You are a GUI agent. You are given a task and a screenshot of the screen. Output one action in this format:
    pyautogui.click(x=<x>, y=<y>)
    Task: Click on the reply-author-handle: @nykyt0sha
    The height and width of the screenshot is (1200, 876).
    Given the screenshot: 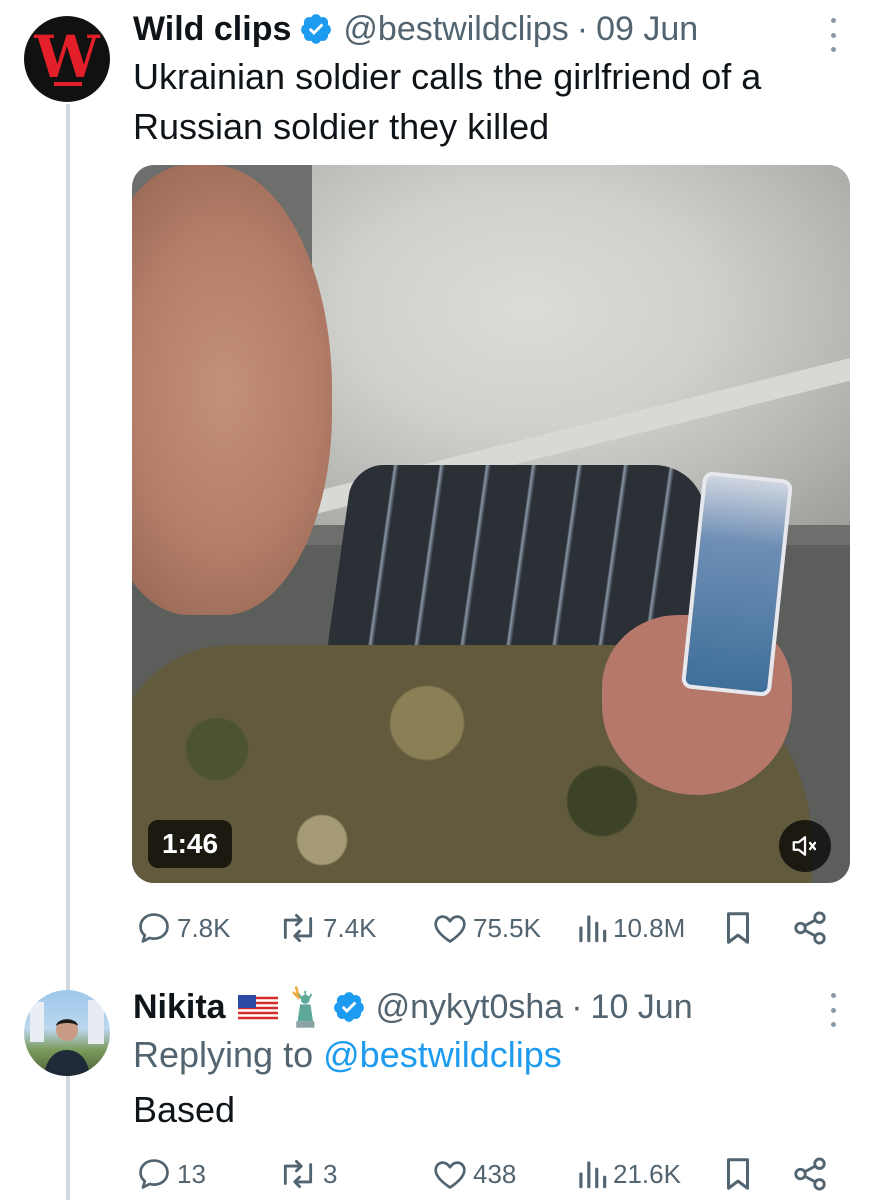 What is the action you would take?
    pyautogui.click(x=470, y=1007)
    